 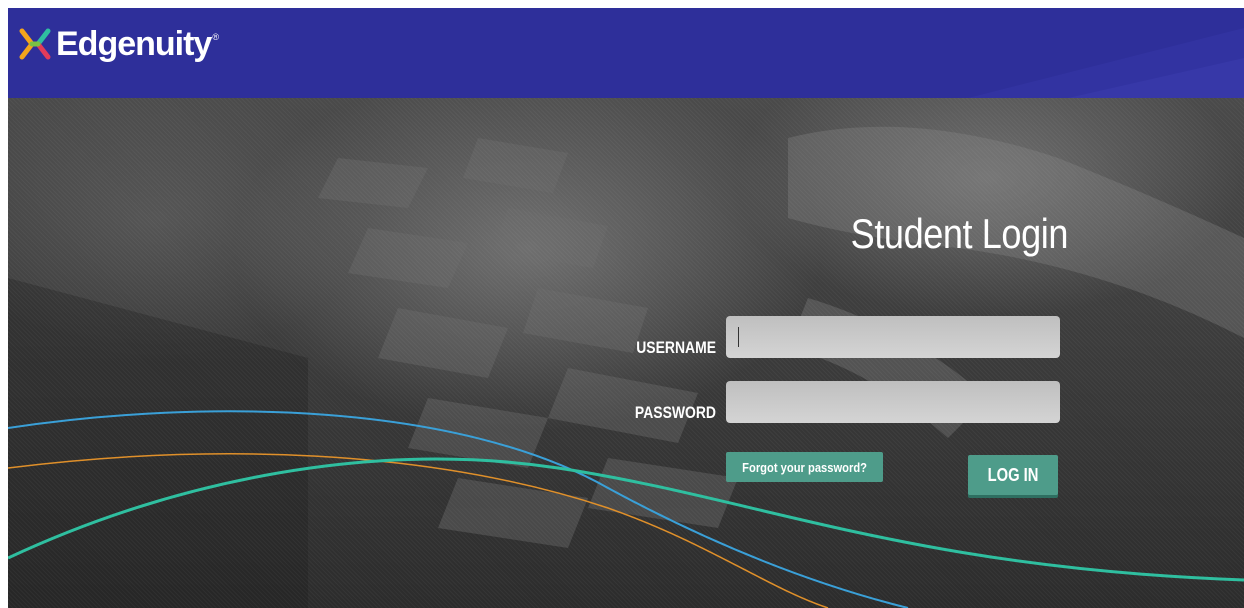 I want to click on login-button: LOG IN, so click(x=1013, y=475).